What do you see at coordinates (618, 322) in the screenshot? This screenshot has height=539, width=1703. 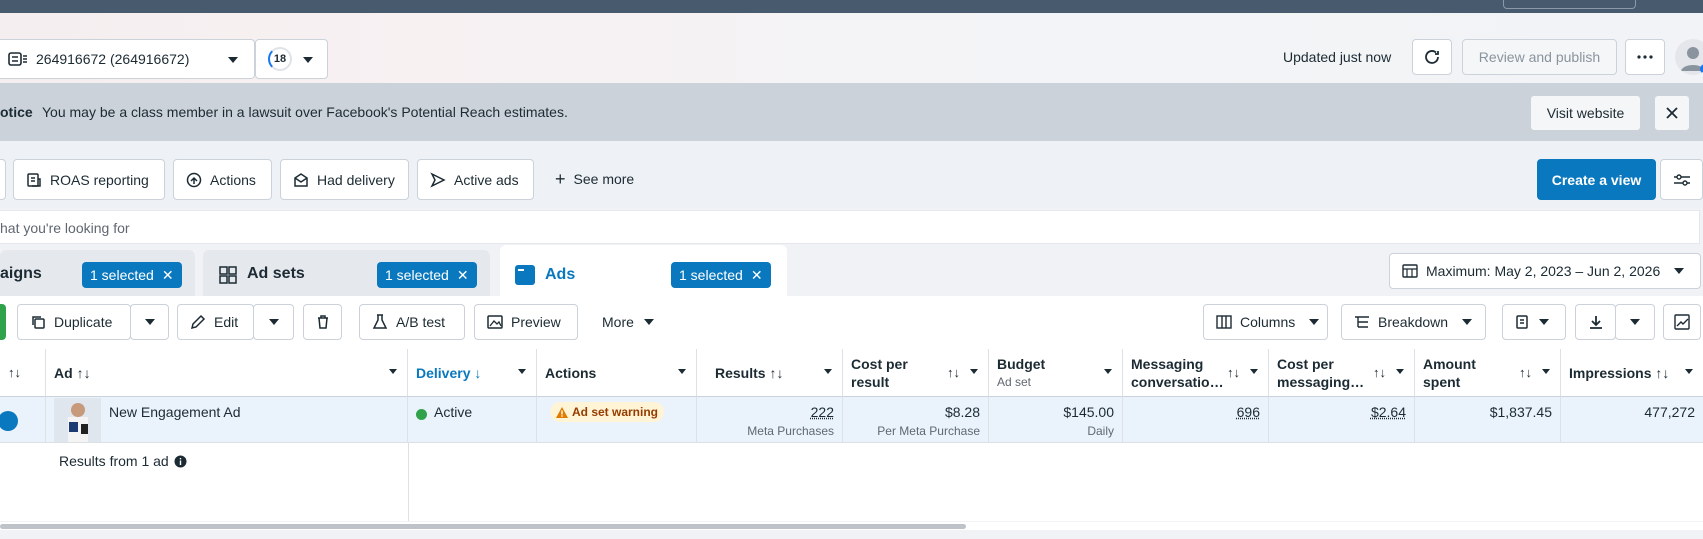 I see `more-label: More` at bounding box center [618, 322].